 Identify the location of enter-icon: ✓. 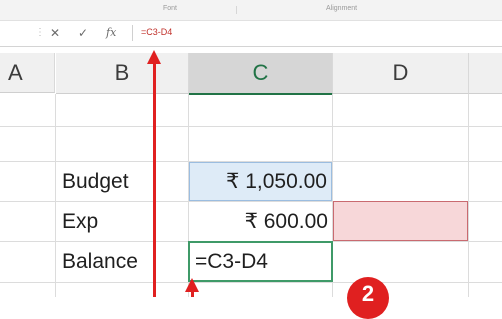
(83, 33).